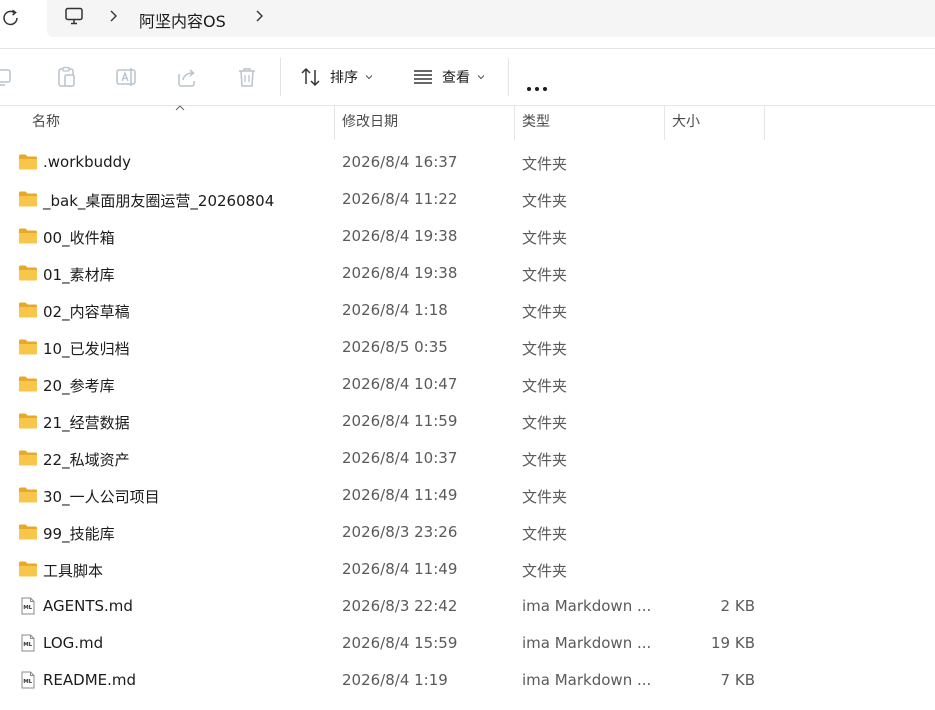 The image size is (935, 710). What do you see at coordinates (74, 16) in the screenshot?
I see `this-pc-icon` at bounding box center [74, 16].